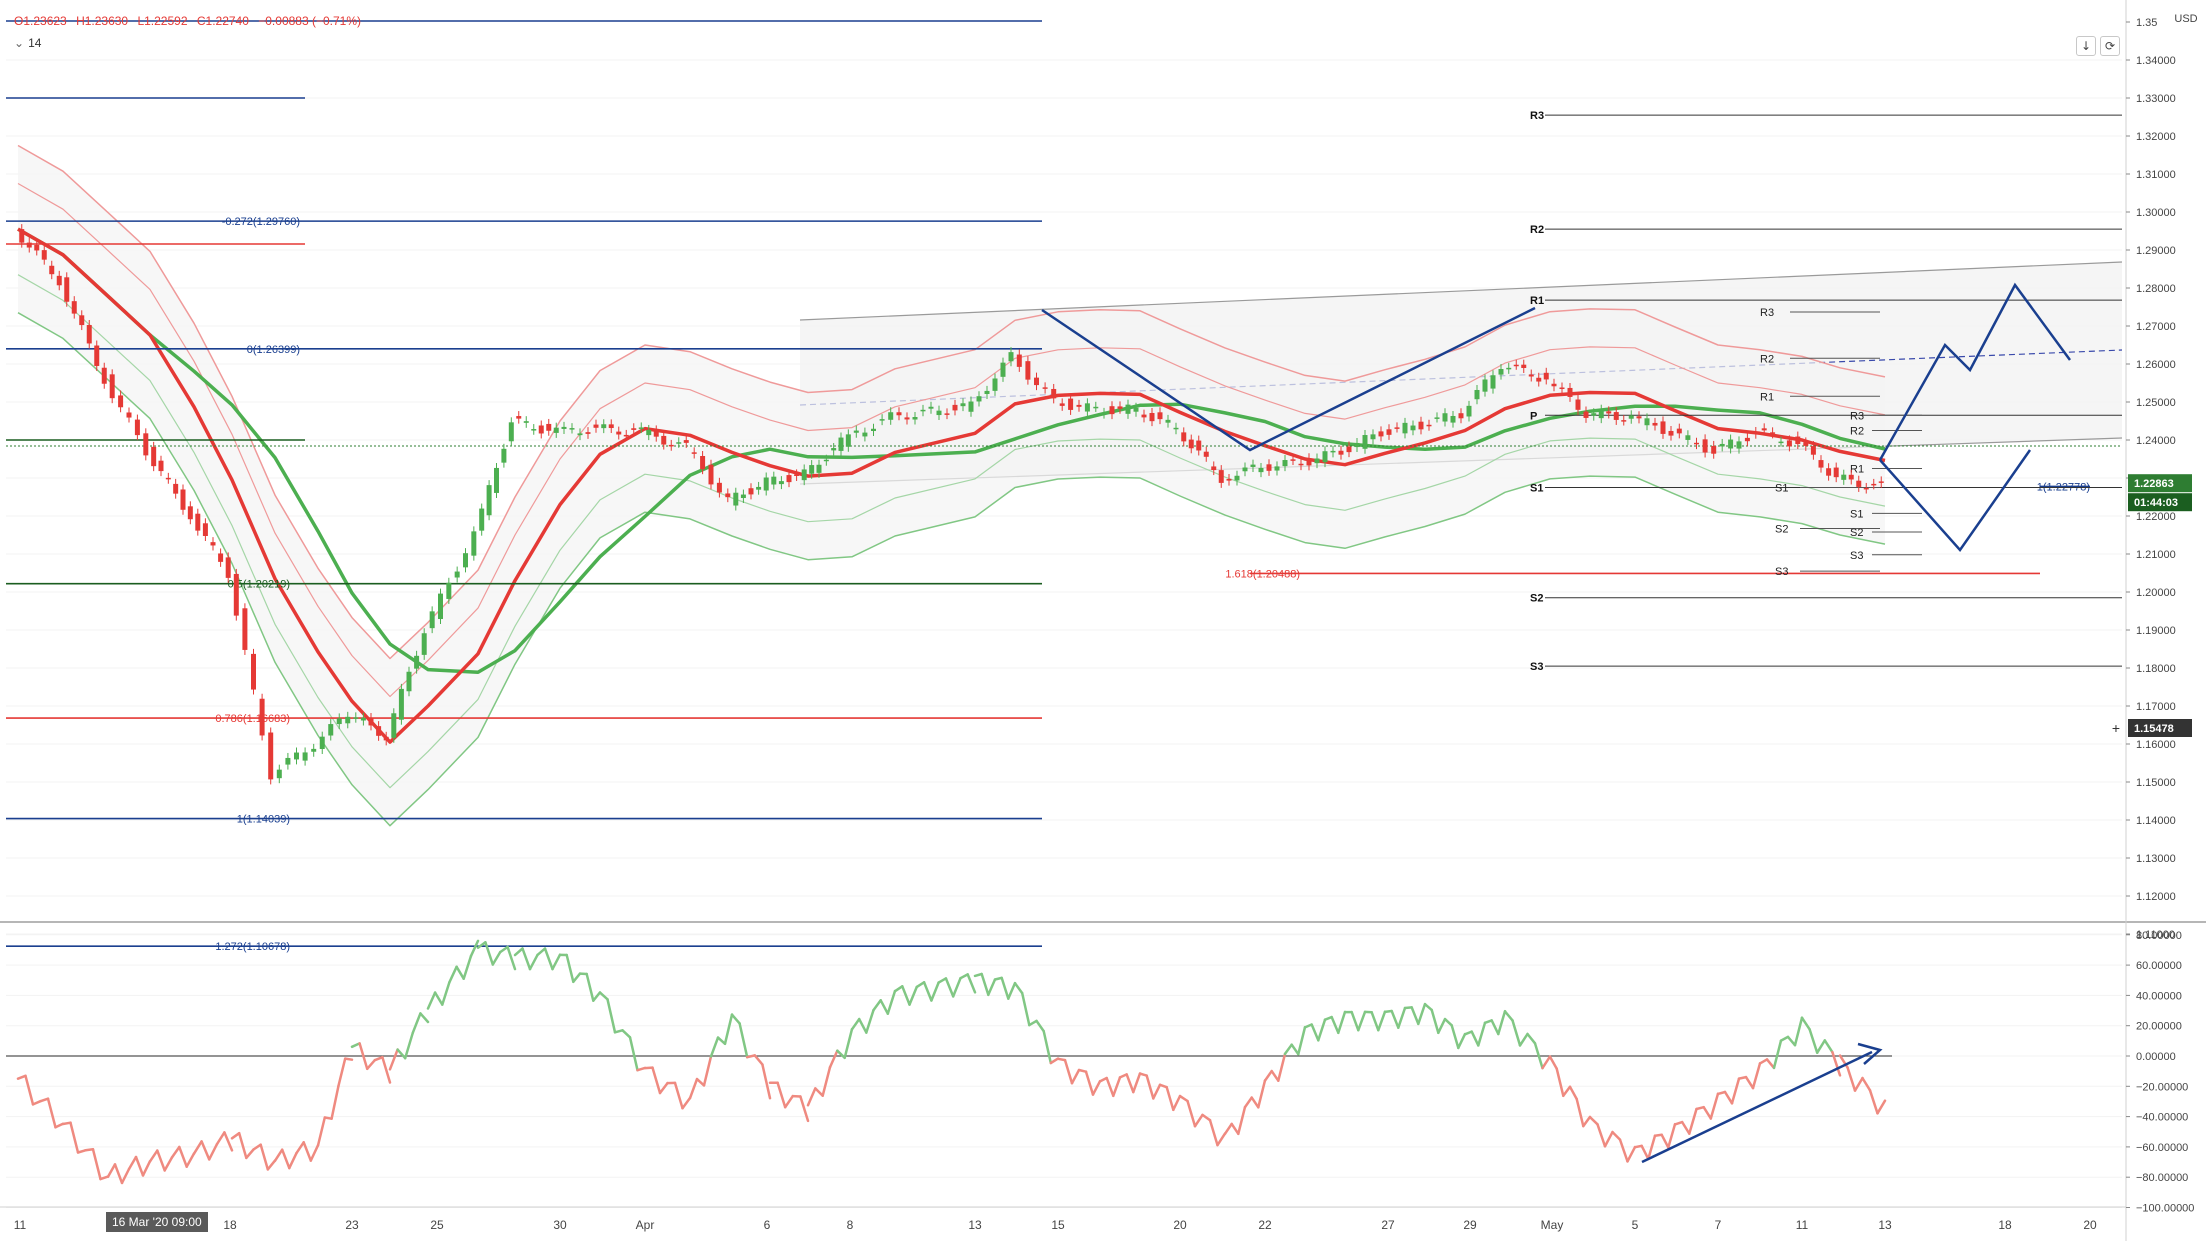 The height and width of the screenshot is (1241, 2206). What do you see at coordinates (19, 43) in the screenshot?
I see `chevron-down-icon: ⌄` at bounding box center [19, 43].